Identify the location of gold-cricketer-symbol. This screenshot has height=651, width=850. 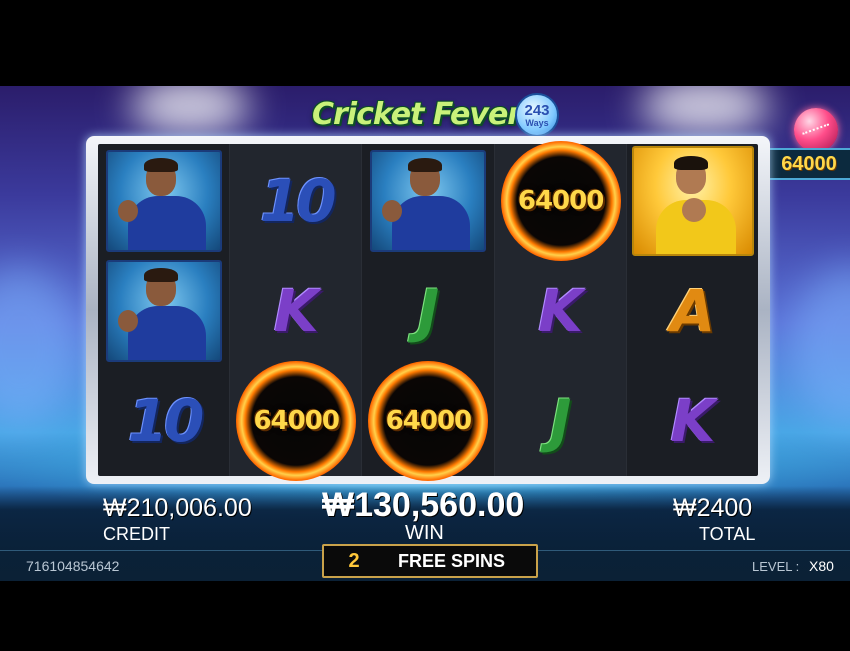
(692, 201).